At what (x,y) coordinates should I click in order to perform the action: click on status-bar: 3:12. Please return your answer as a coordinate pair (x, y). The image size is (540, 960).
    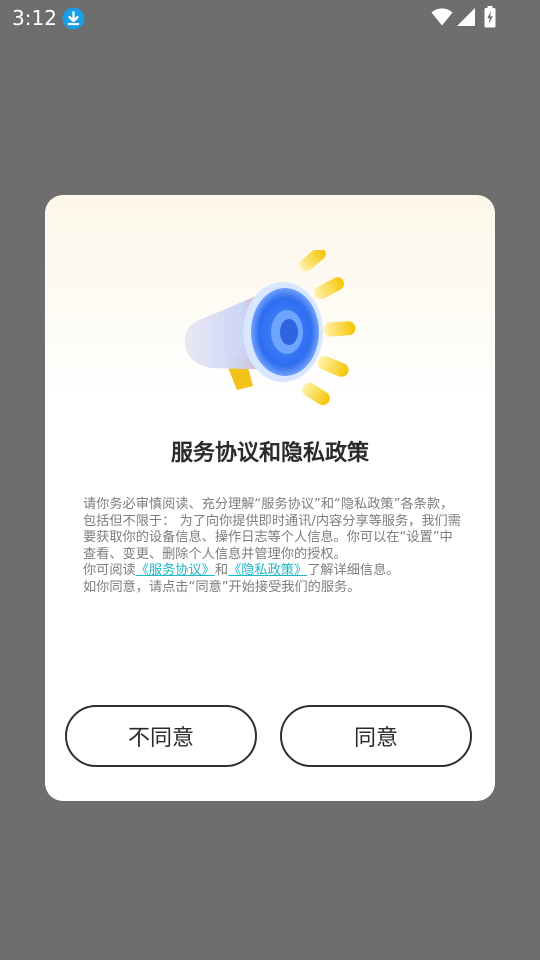
    Looking at the image, I should click on (270, 18).